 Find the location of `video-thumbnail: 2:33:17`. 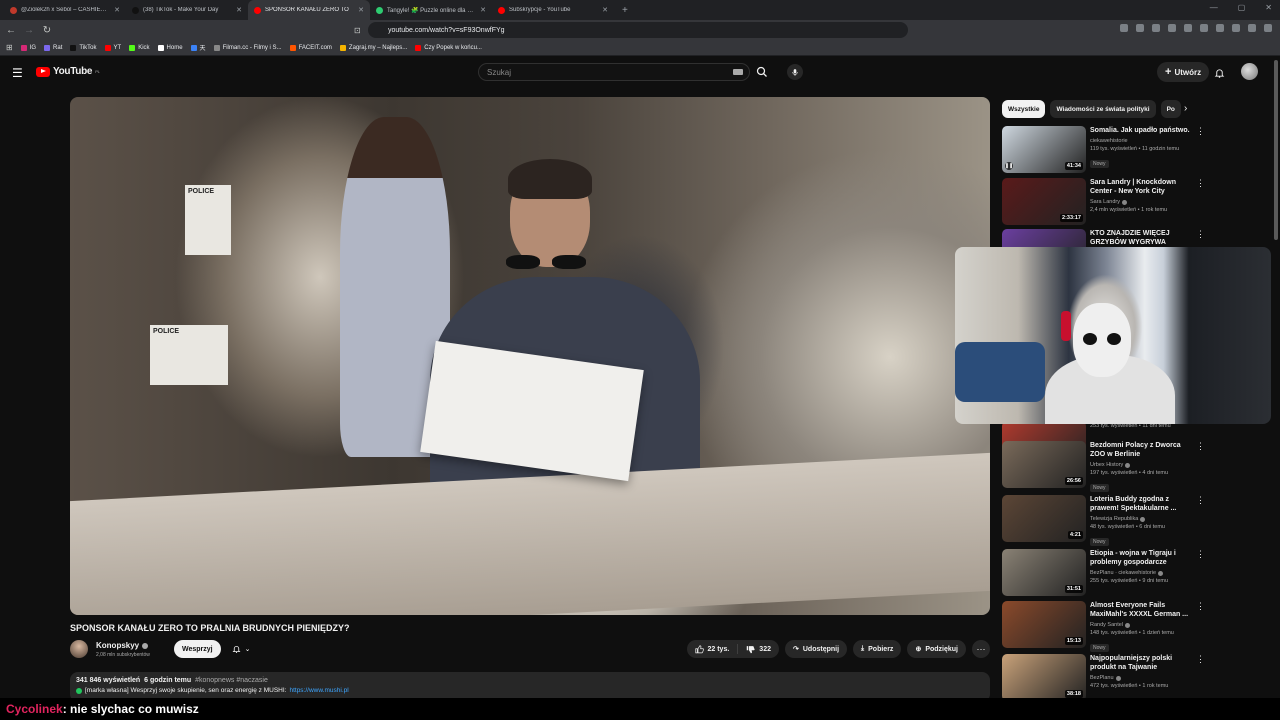

video-thumbnail: 2:33:17 is located at coordinates (1044, 201).